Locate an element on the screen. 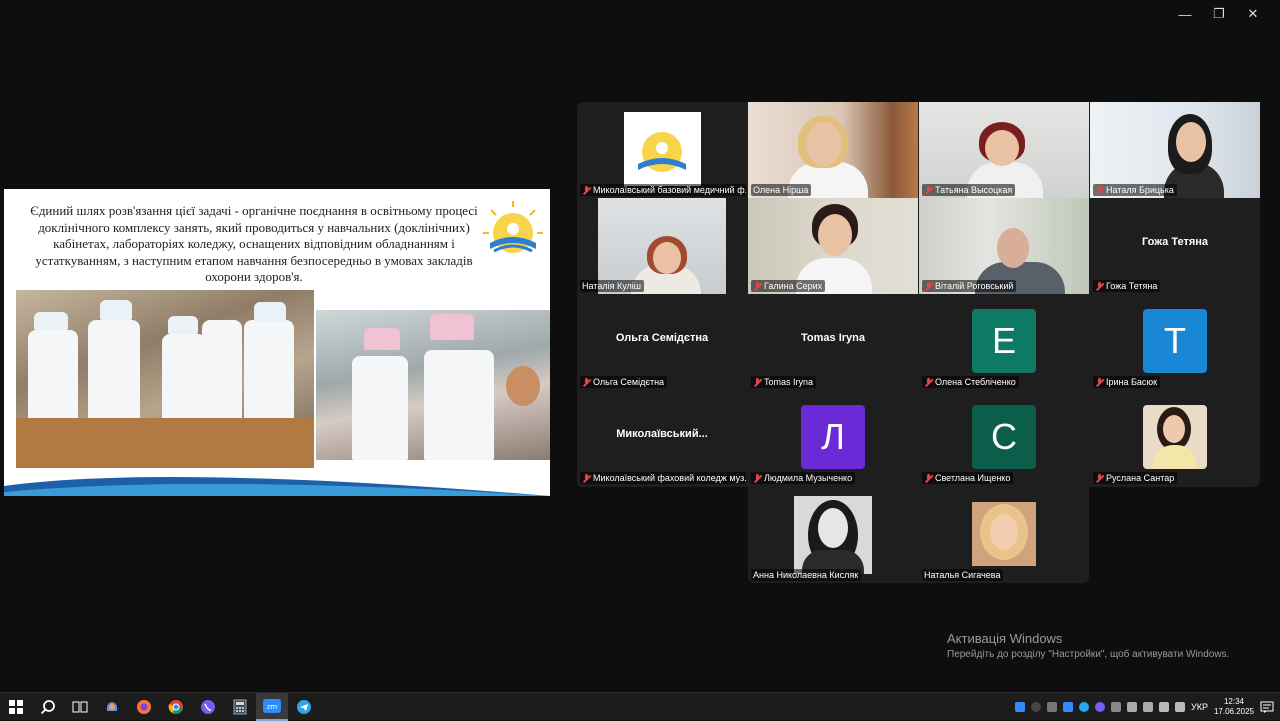 This screenshot has width=1280, height=721. clock-date: 17.06.2025 is located at coordinates (1233, 711).